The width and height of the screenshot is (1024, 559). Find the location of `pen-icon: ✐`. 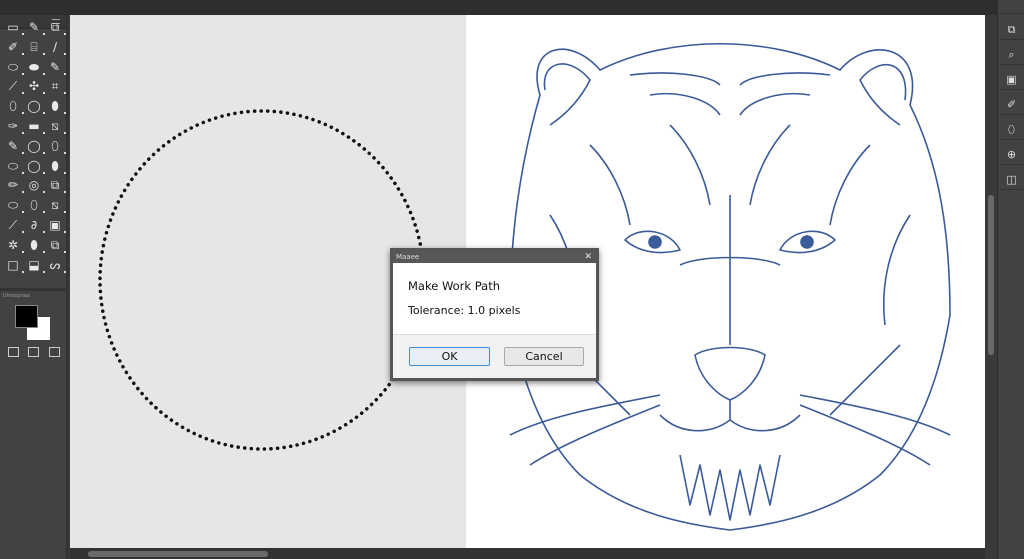

pen-icon: ✐ is located at coordinates (1011, 105).